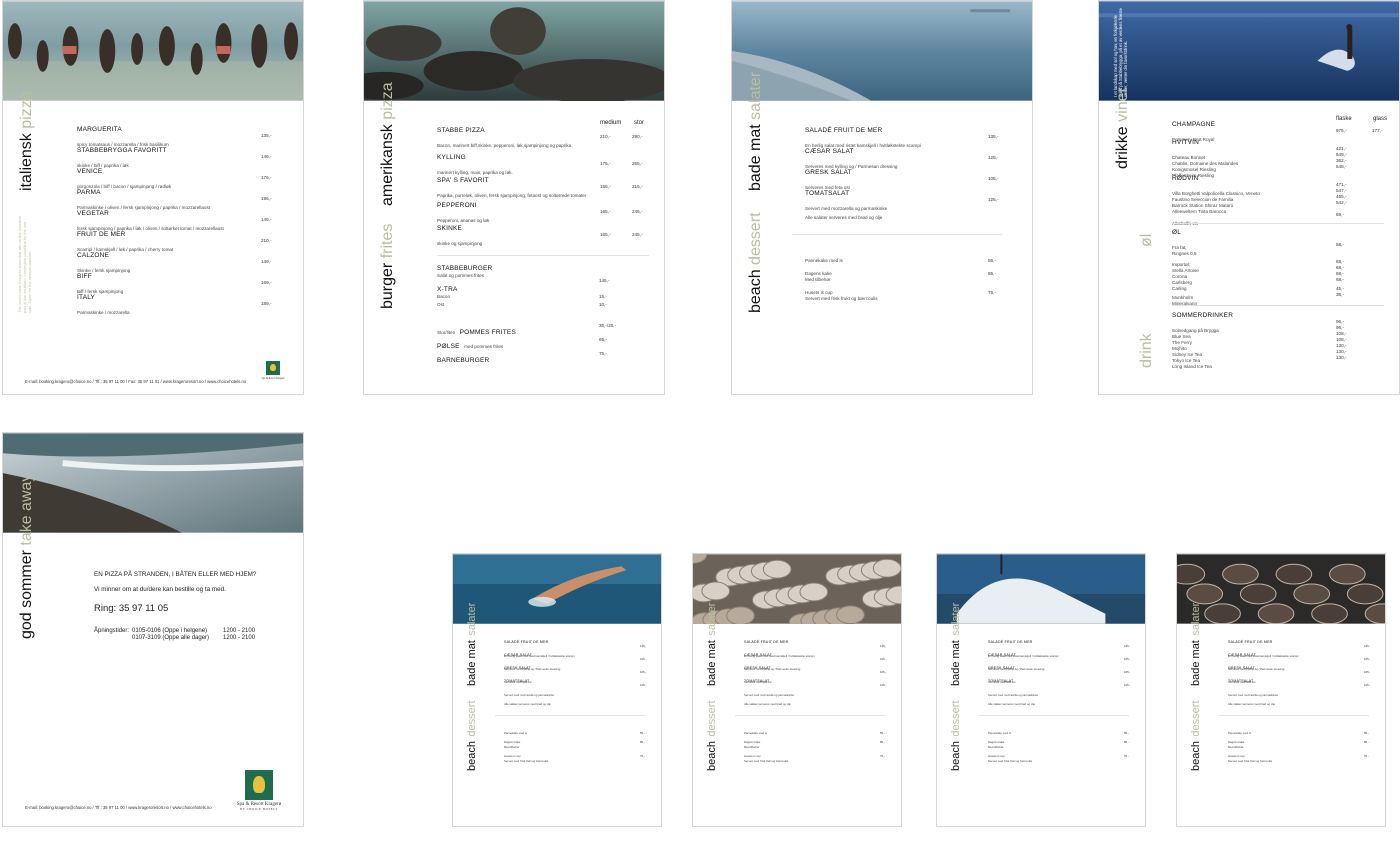 The height and width of the screenshot is (865, 1400). What do you see at coordinates (1192, 366) in the screenshot?
I see `drink-name: Long Island Ice Tea` at bounding box center [1192, 366].